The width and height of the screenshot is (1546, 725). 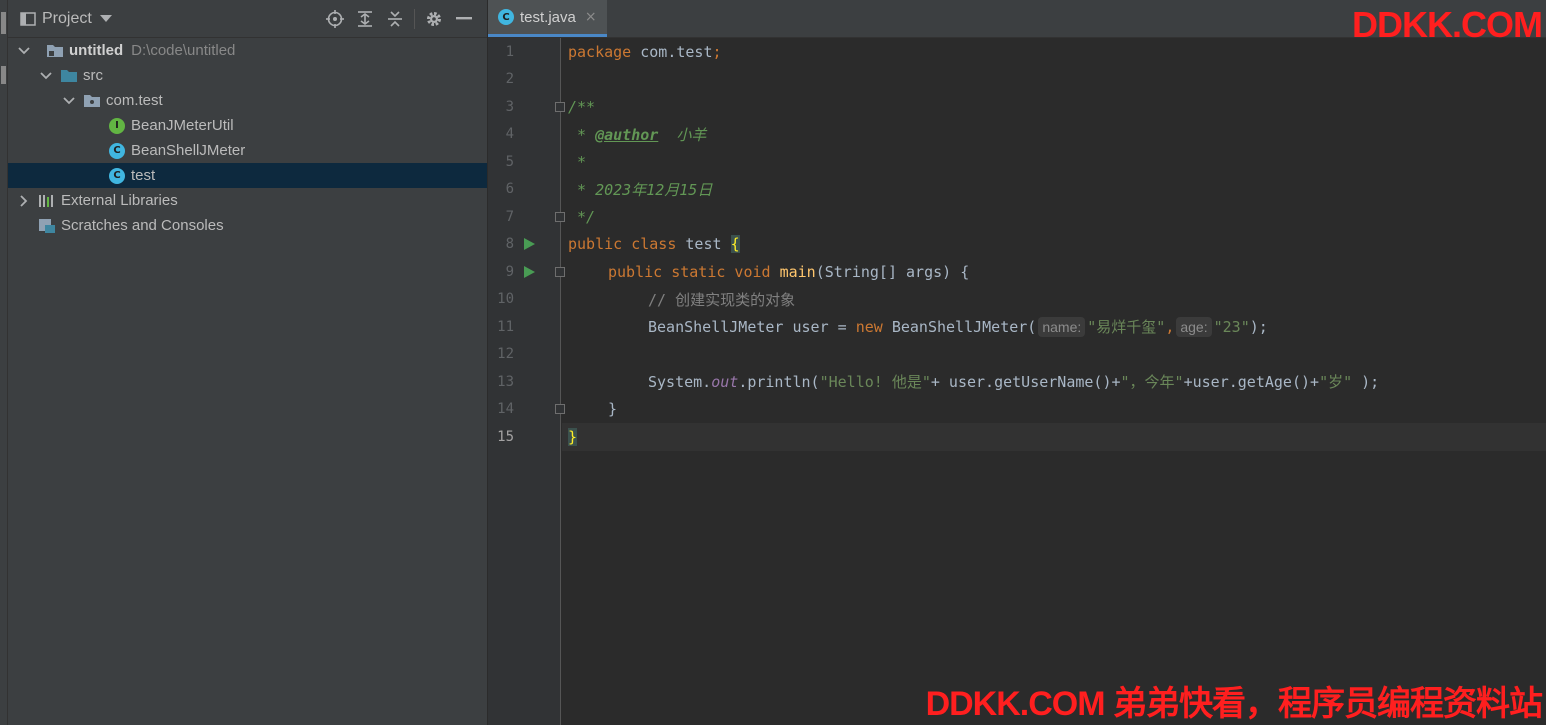 I want to click on collapse-all-button, so click(x=395, y=19).